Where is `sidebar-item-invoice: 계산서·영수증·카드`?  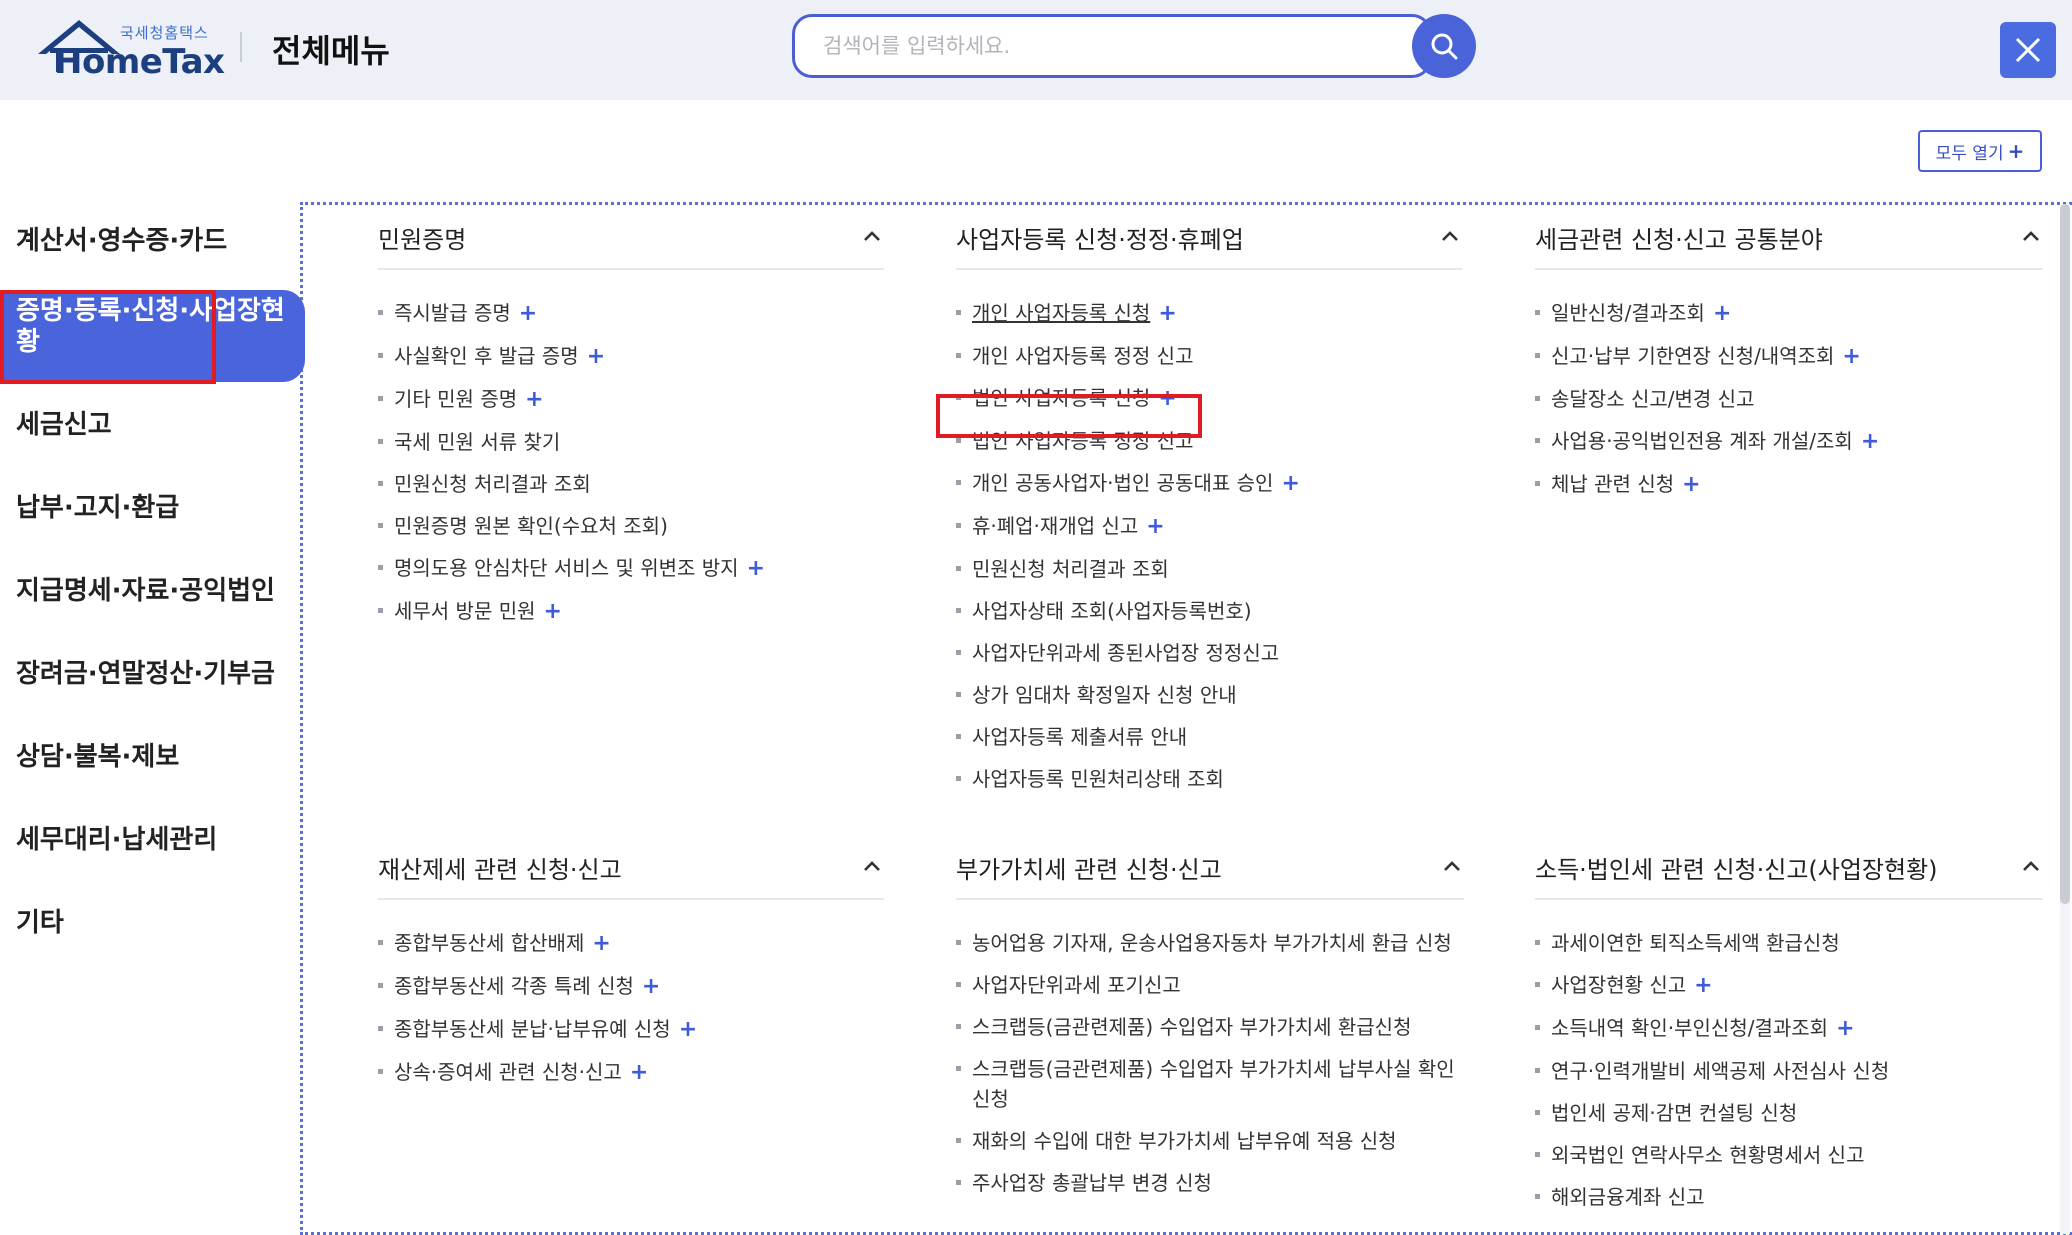
sidebar-item-invoice: 계산서·영수증·카드 is located at coordinates (152, 241).